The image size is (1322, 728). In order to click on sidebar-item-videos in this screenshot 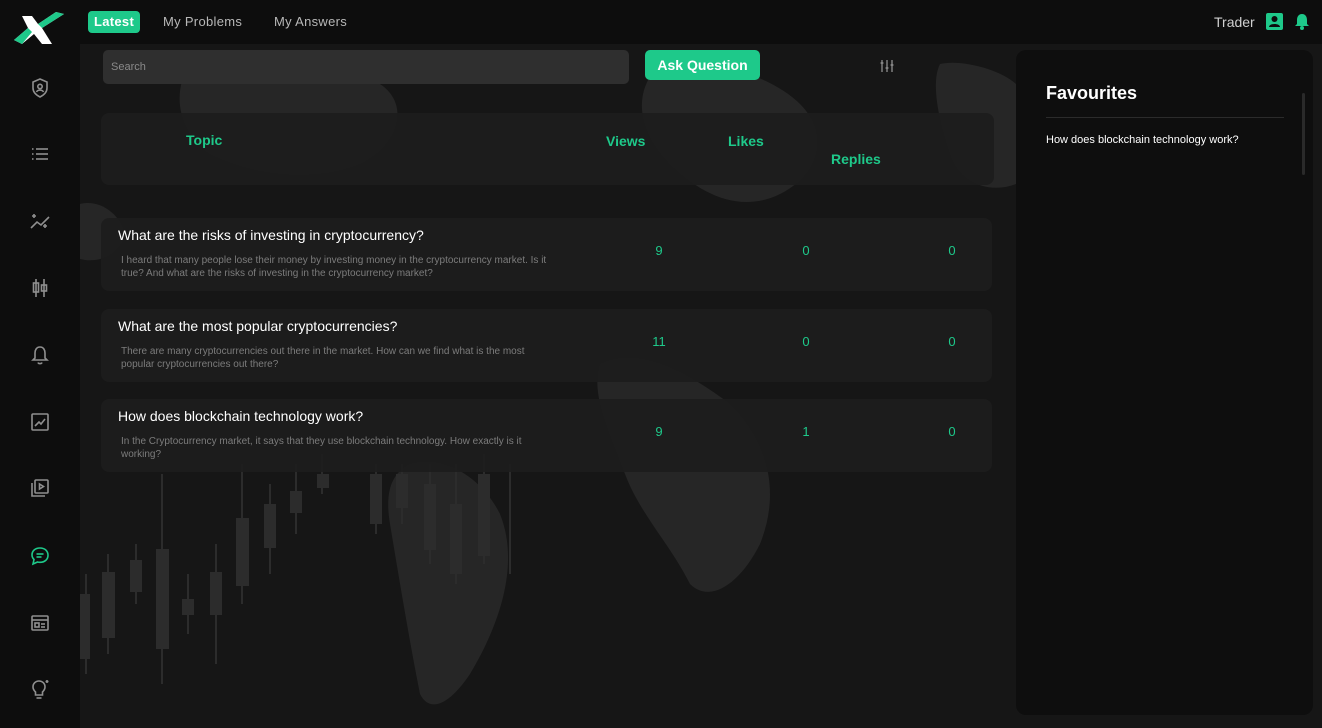, I will do `click(40, 488)`.